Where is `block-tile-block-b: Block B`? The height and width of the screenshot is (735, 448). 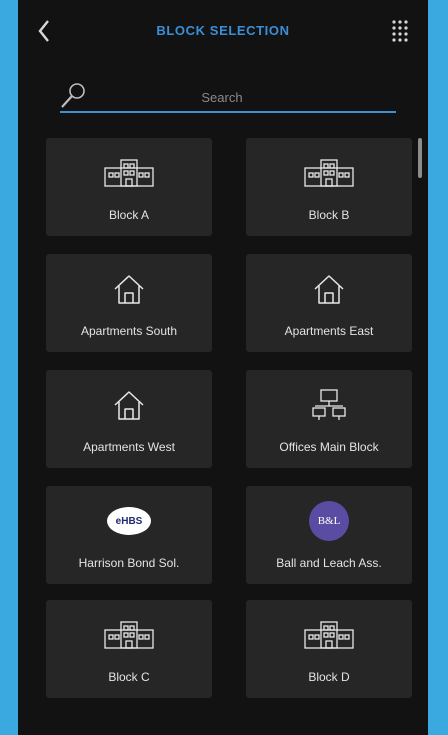
block-tile-block-b: Block B is located at coordinates (329, 187).